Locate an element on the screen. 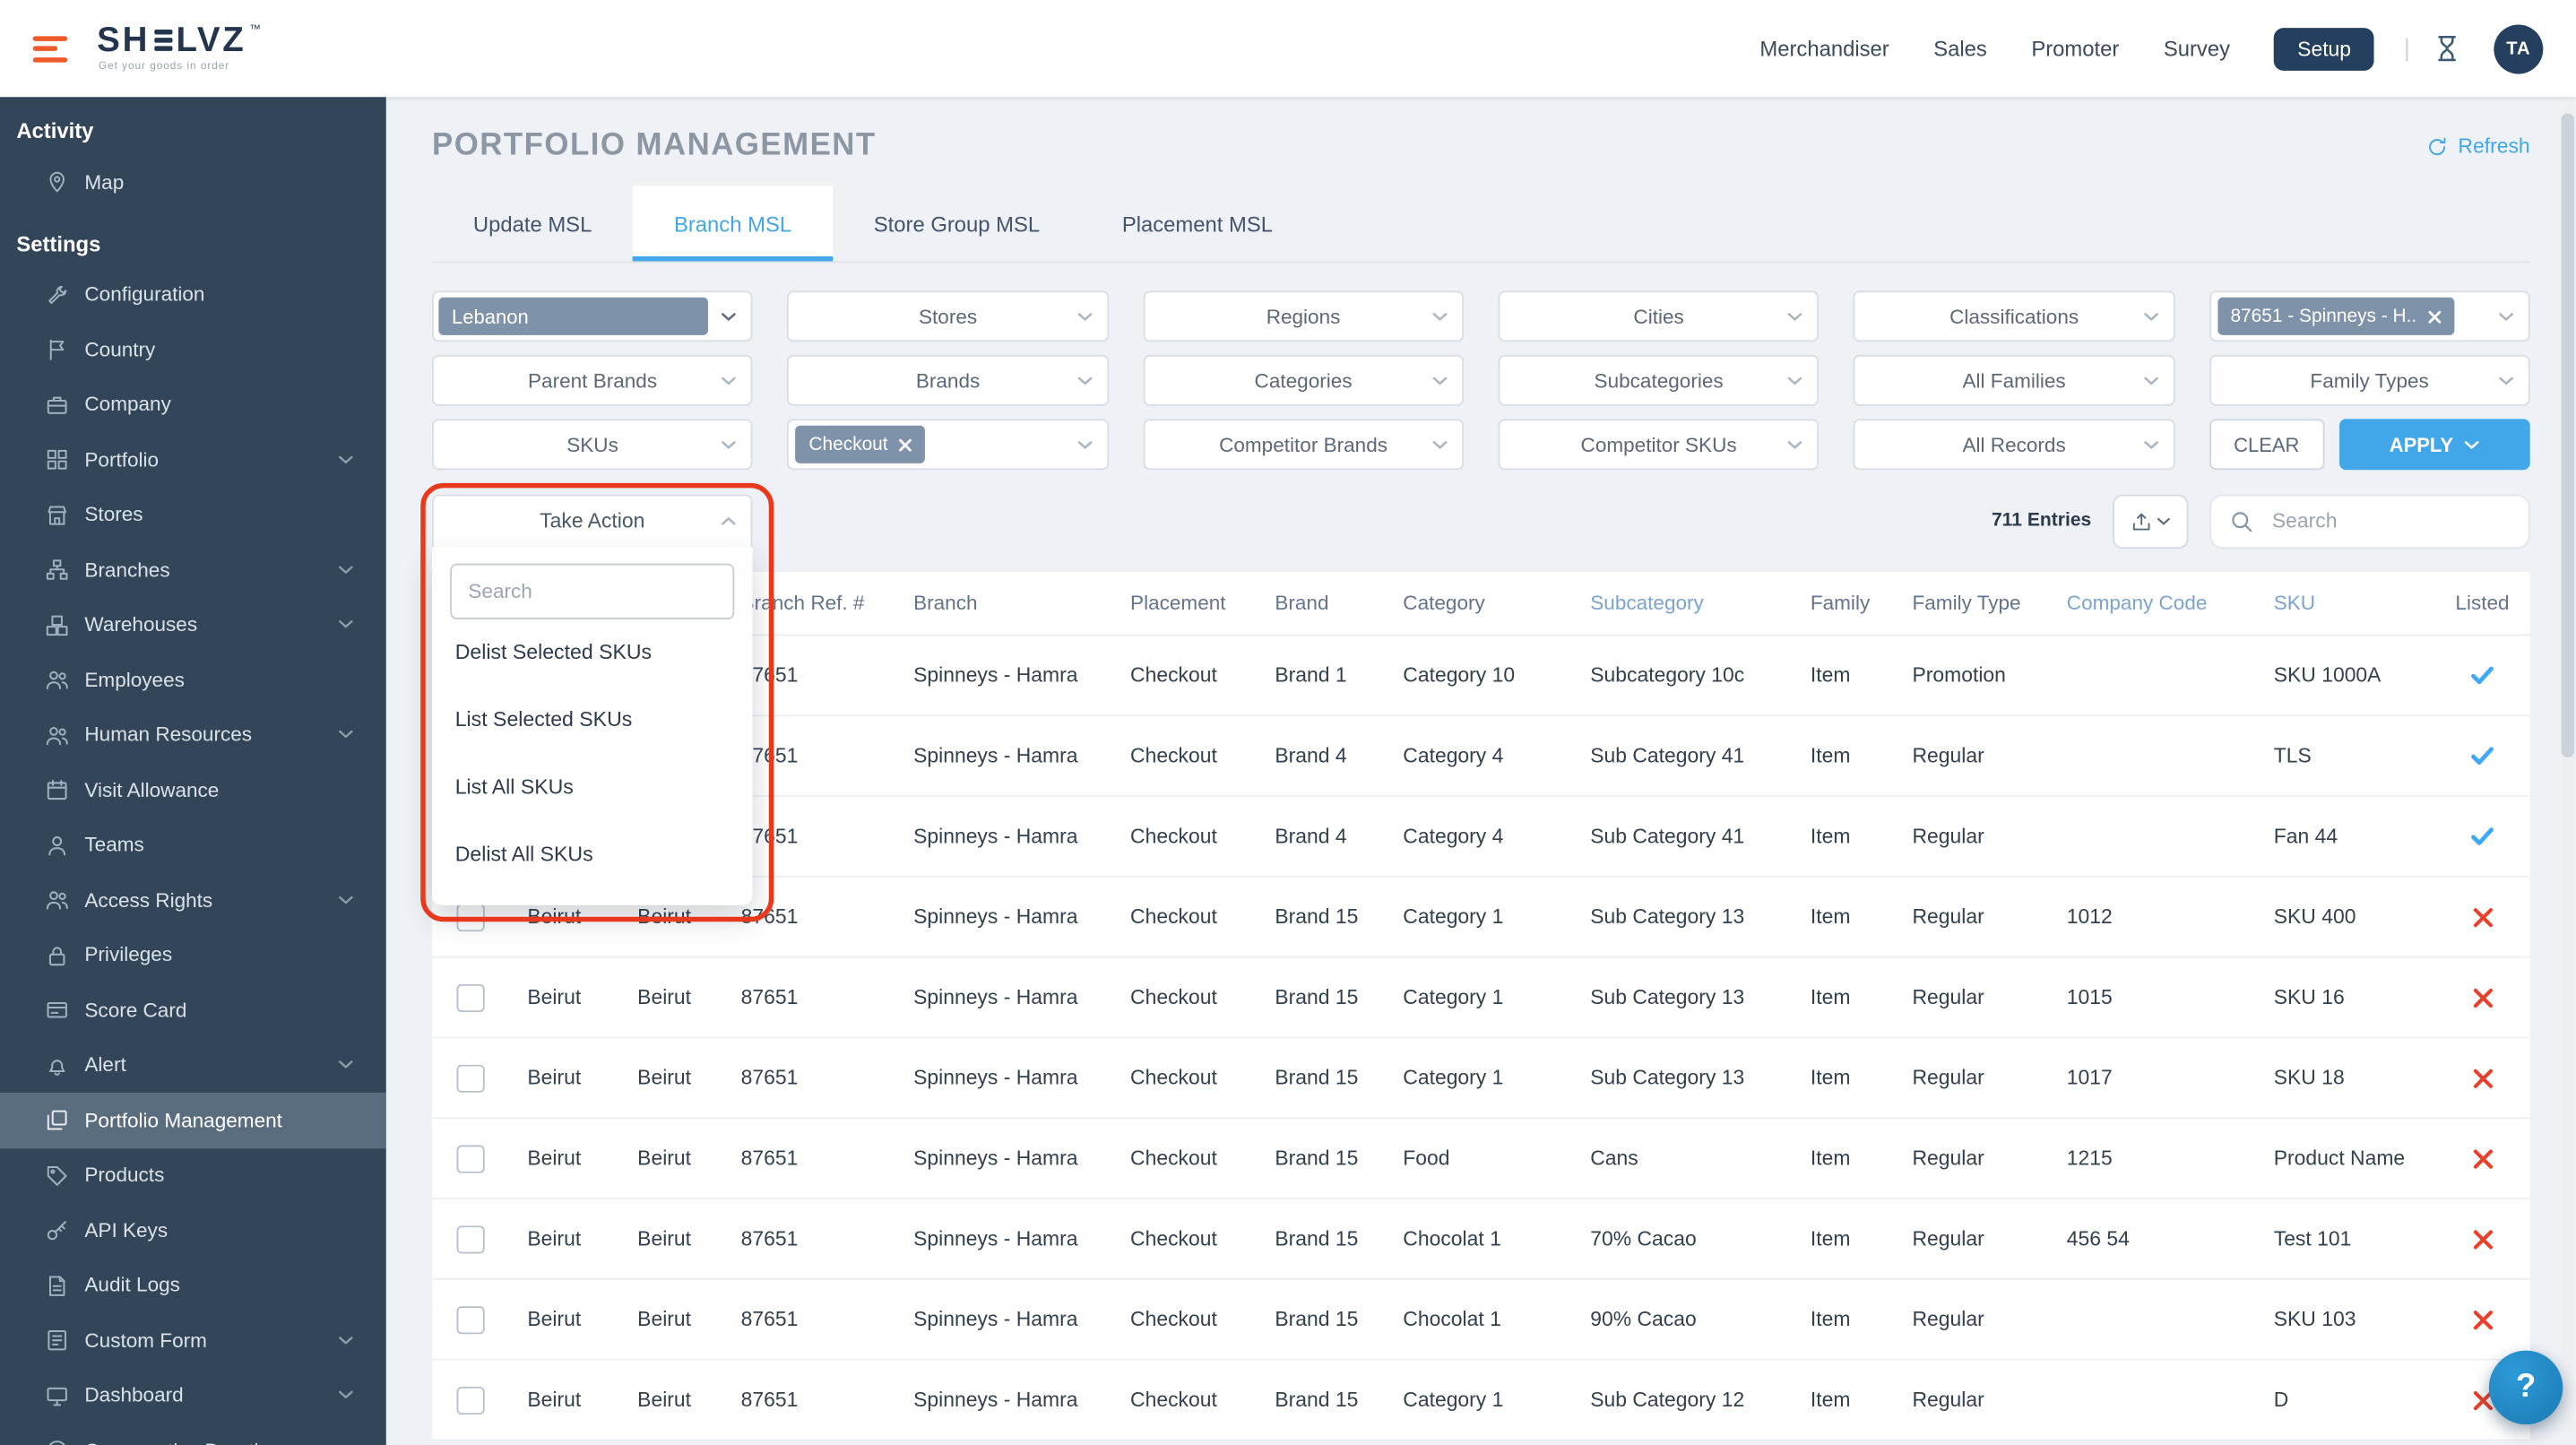 Image resolution: width=2576 pixels, height=1445 pixels. action-option-delist-all-skus: Delist All SKUs is located at coordinates (592, 855).